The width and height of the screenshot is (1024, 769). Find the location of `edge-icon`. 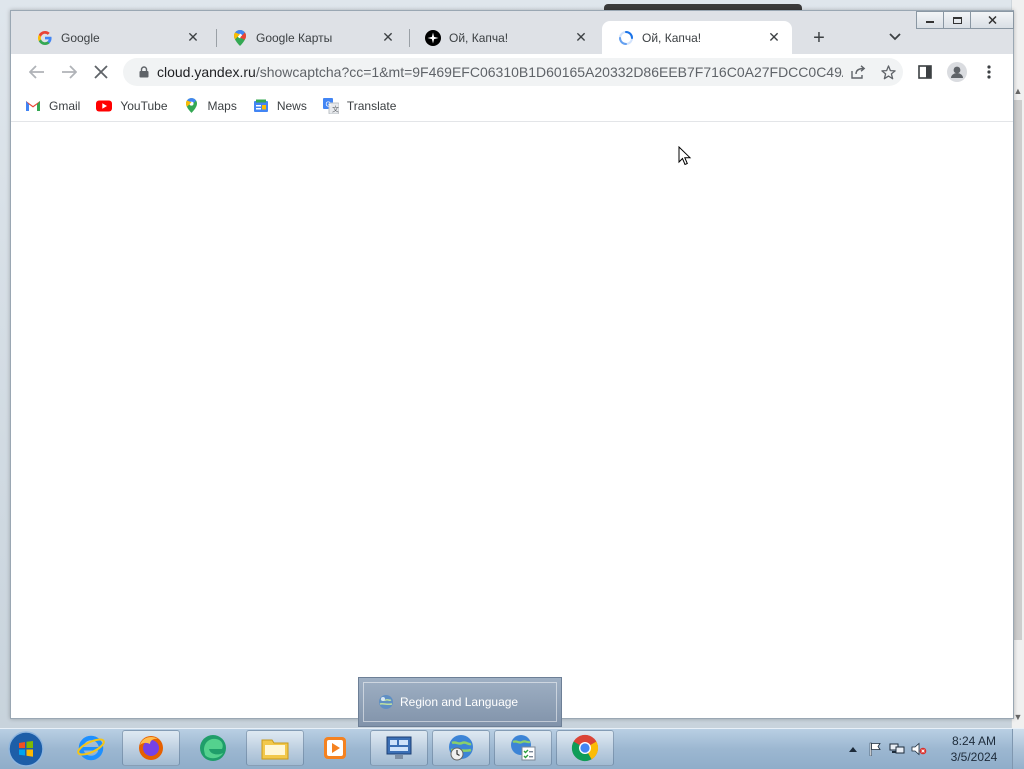

edge-icon is located at coordinates (213, 748).